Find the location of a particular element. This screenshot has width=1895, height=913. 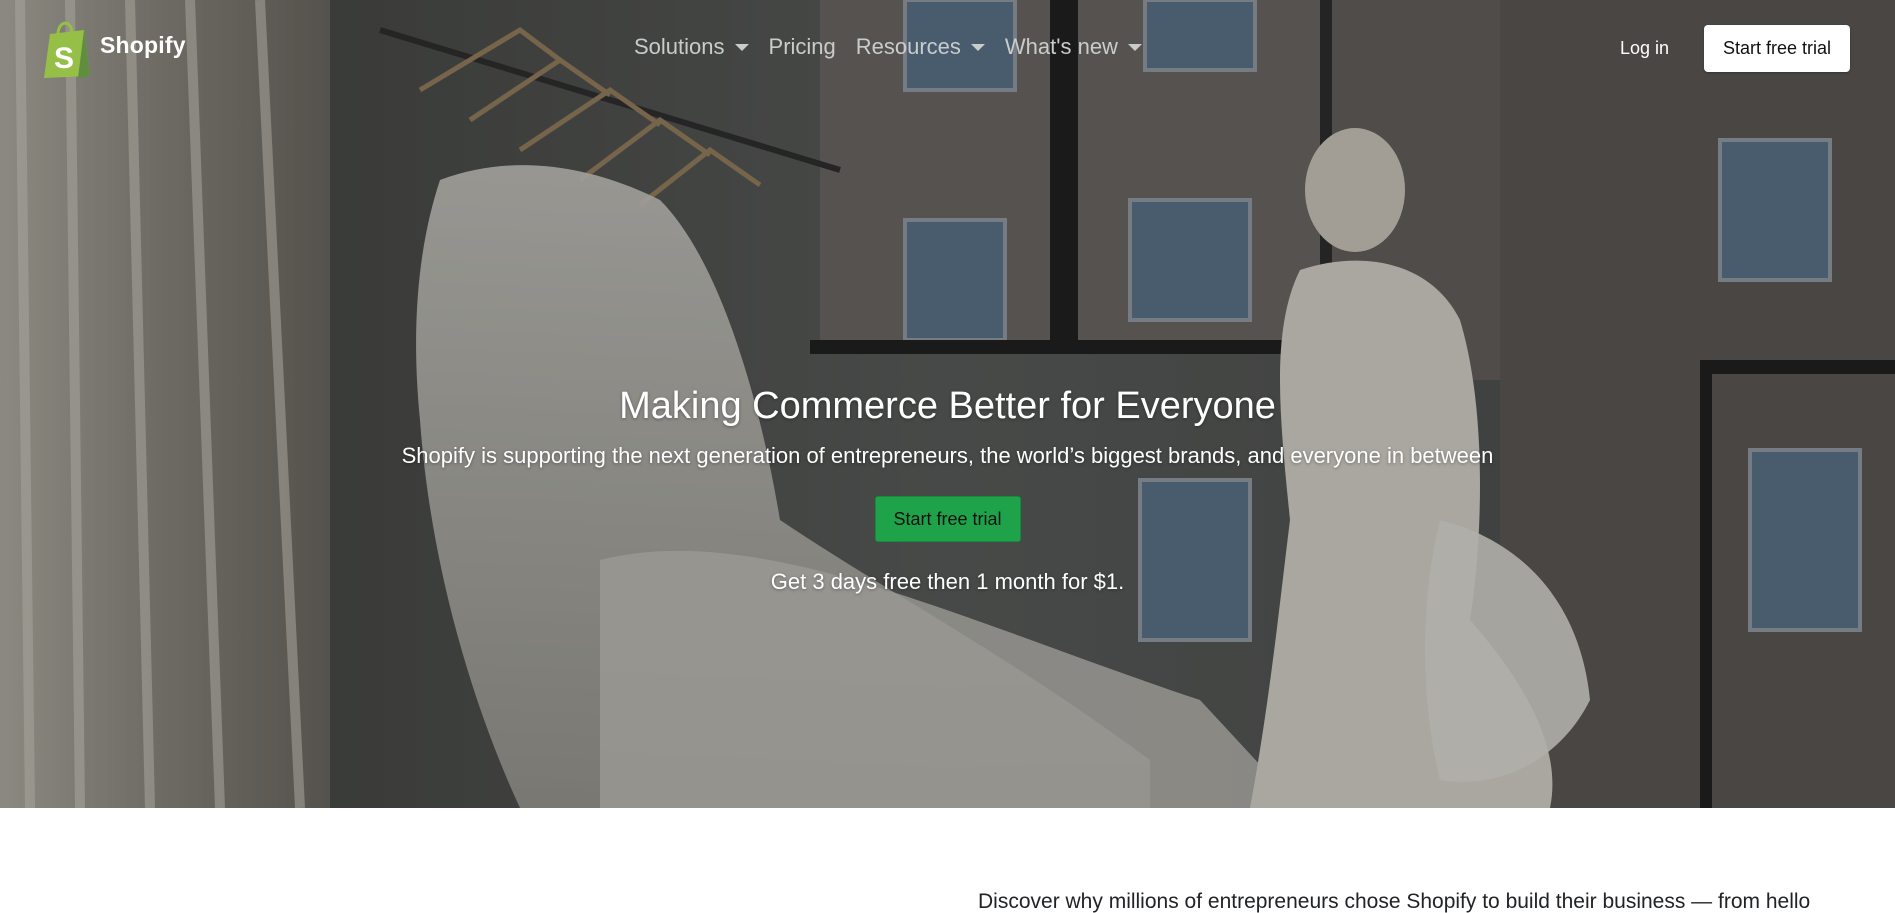

menu-item-resources: Resources is located at coordinates (920, 47).